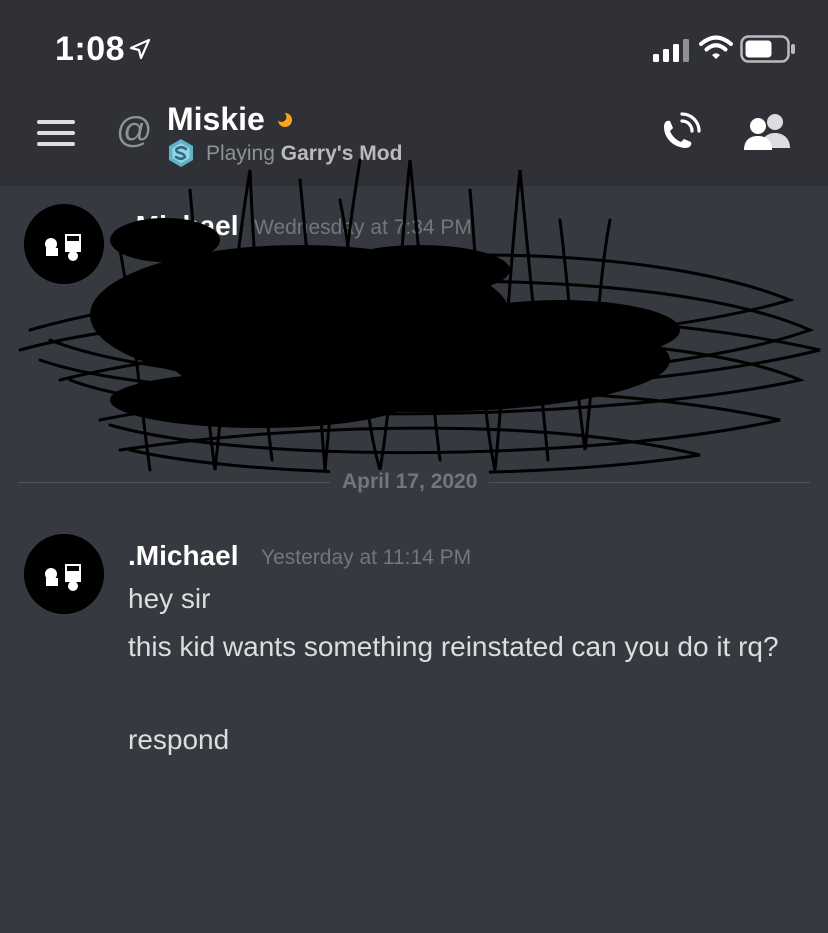 The height and width of the screenshot is (933, 828). Describe the element at coordinates (716, 47) in the screenshot. I see `wifi-icon` at that location.